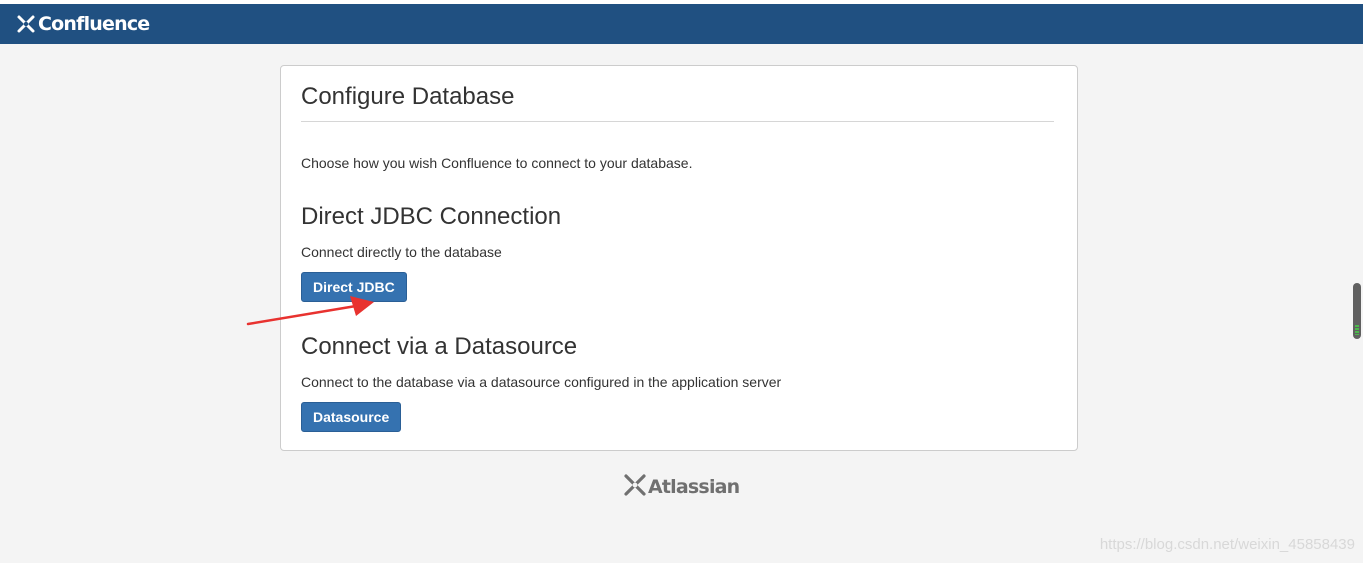  I want to click on scrollbar-grip-icon, so click(1357, 330).